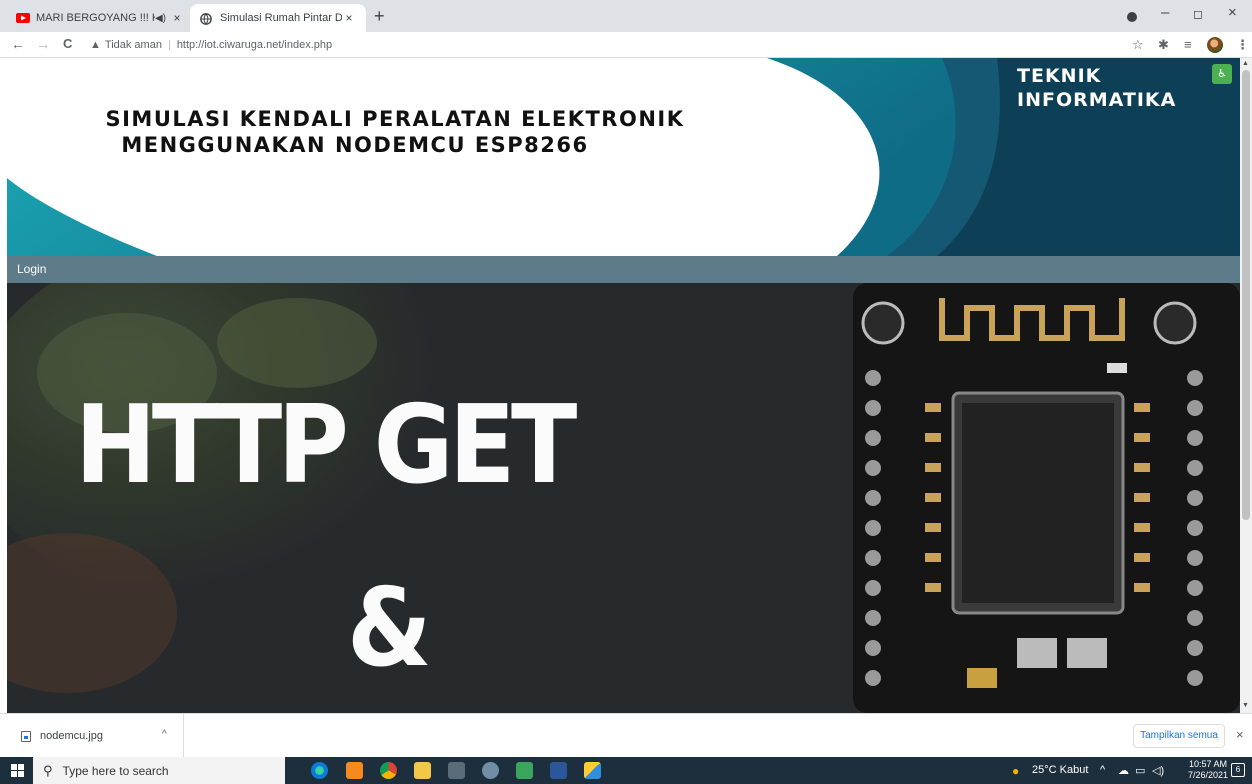 The image size is (1252, 784). What do you see at coordinates (17, 770) in the screenshot?
I see `windows-start-icon` at bounding box center [17, 770].